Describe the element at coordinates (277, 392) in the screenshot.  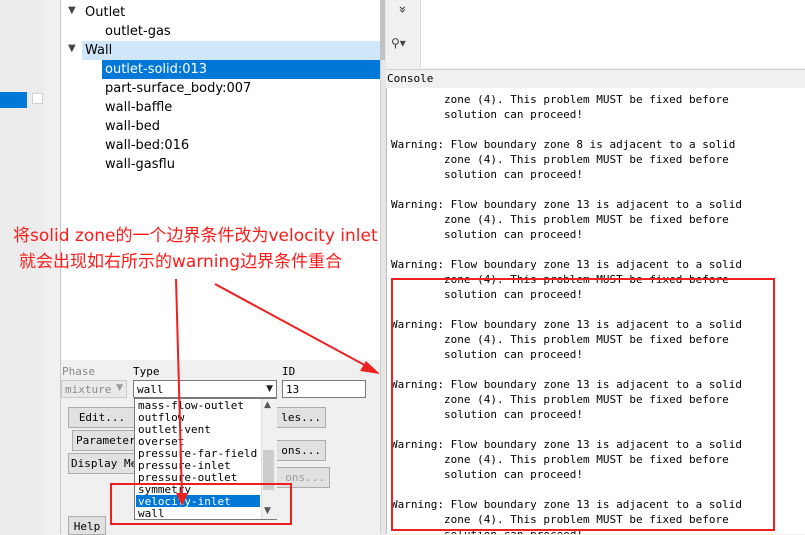
I see `annotation-arrows` at that location.